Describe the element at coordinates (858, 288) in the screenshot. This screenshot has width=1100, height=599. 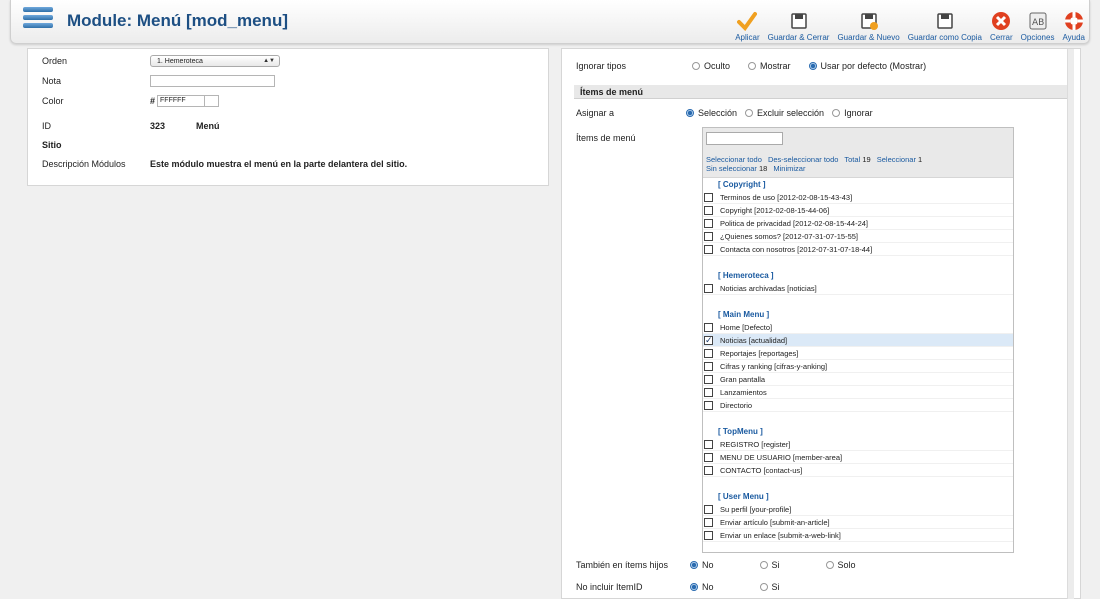
I see `menu-item-row: Noticias archivadas [noticias]` at that location.